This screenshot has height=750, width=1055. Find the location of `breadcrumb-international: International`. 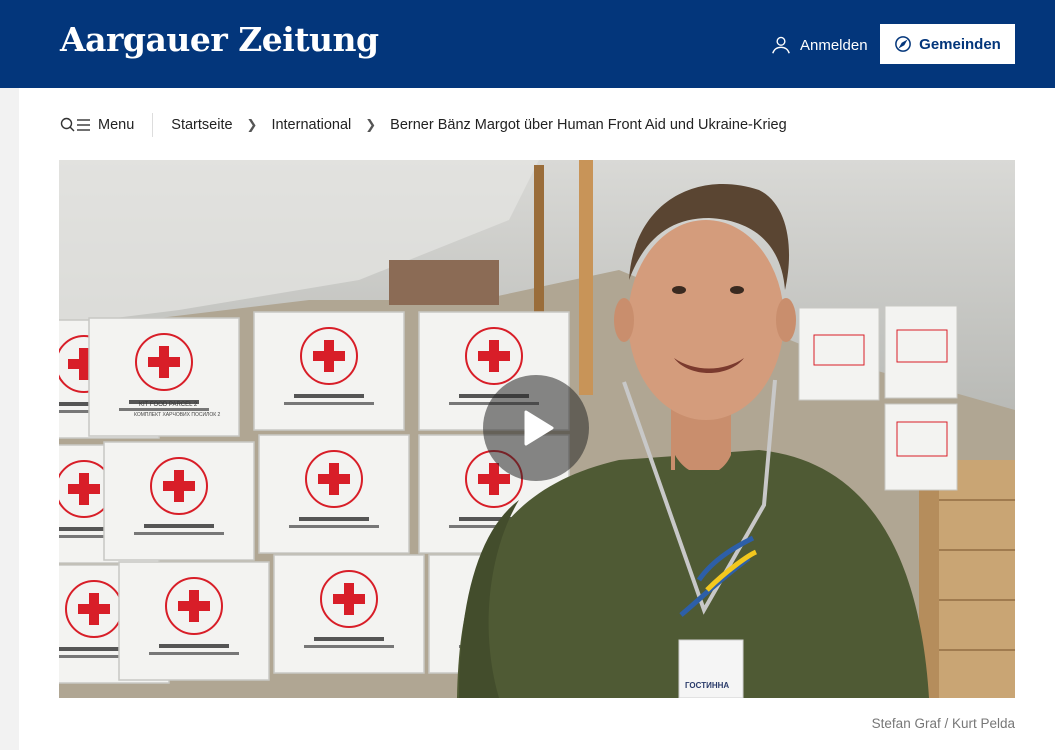

breadcrumb-international: International is located at coordinates (311, 125).